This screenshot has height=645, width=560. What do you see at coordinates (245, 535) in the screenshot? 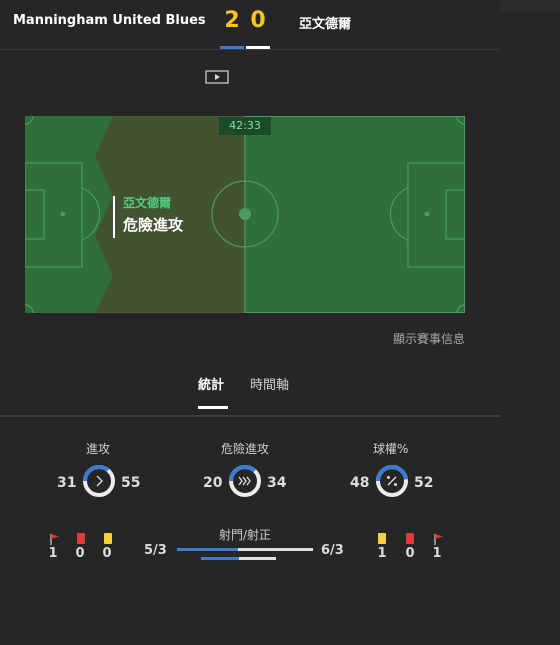
I see `shots-title: 射門/射正` at bounding box center [245, 535].